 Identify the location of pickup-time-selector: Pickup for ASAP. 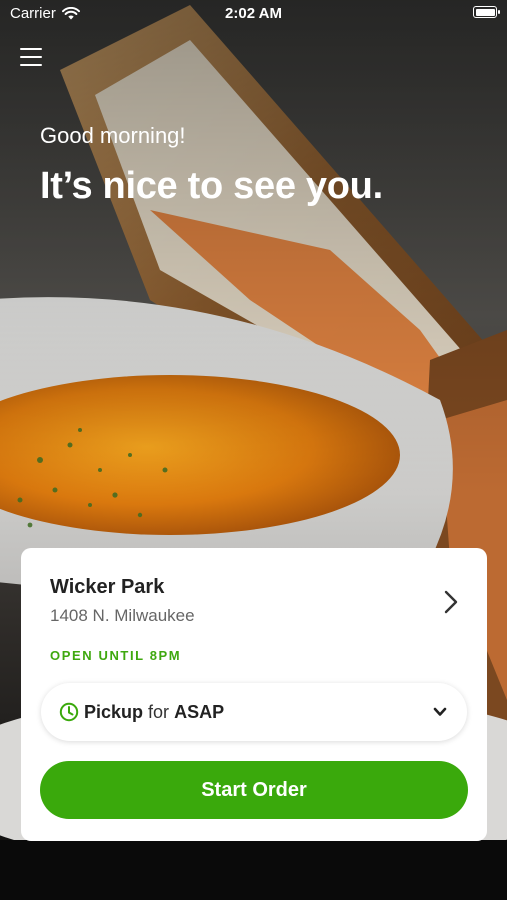
(254, 712).